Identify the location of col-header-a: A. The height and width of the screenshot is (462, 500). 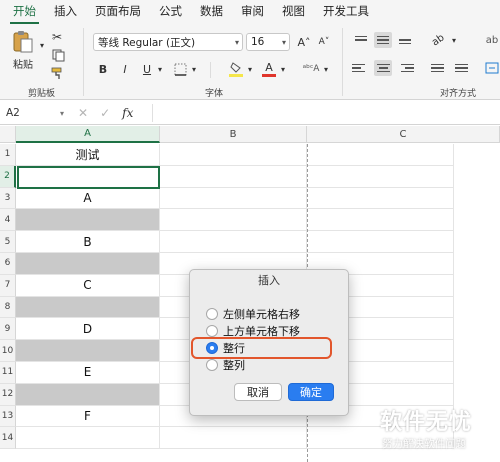
(88, 134).